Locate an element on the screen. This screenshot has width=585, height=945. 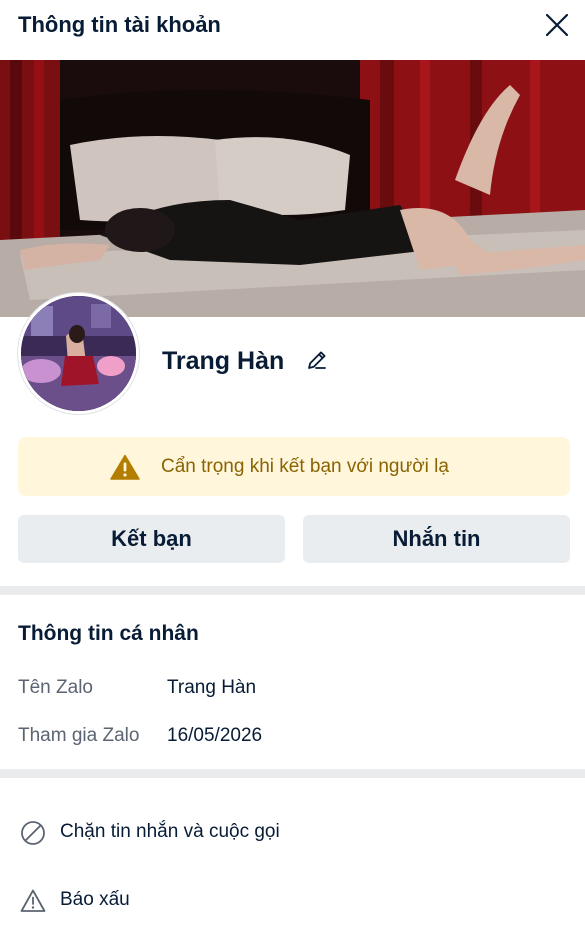
close-button is located at coordinates (557, 25).